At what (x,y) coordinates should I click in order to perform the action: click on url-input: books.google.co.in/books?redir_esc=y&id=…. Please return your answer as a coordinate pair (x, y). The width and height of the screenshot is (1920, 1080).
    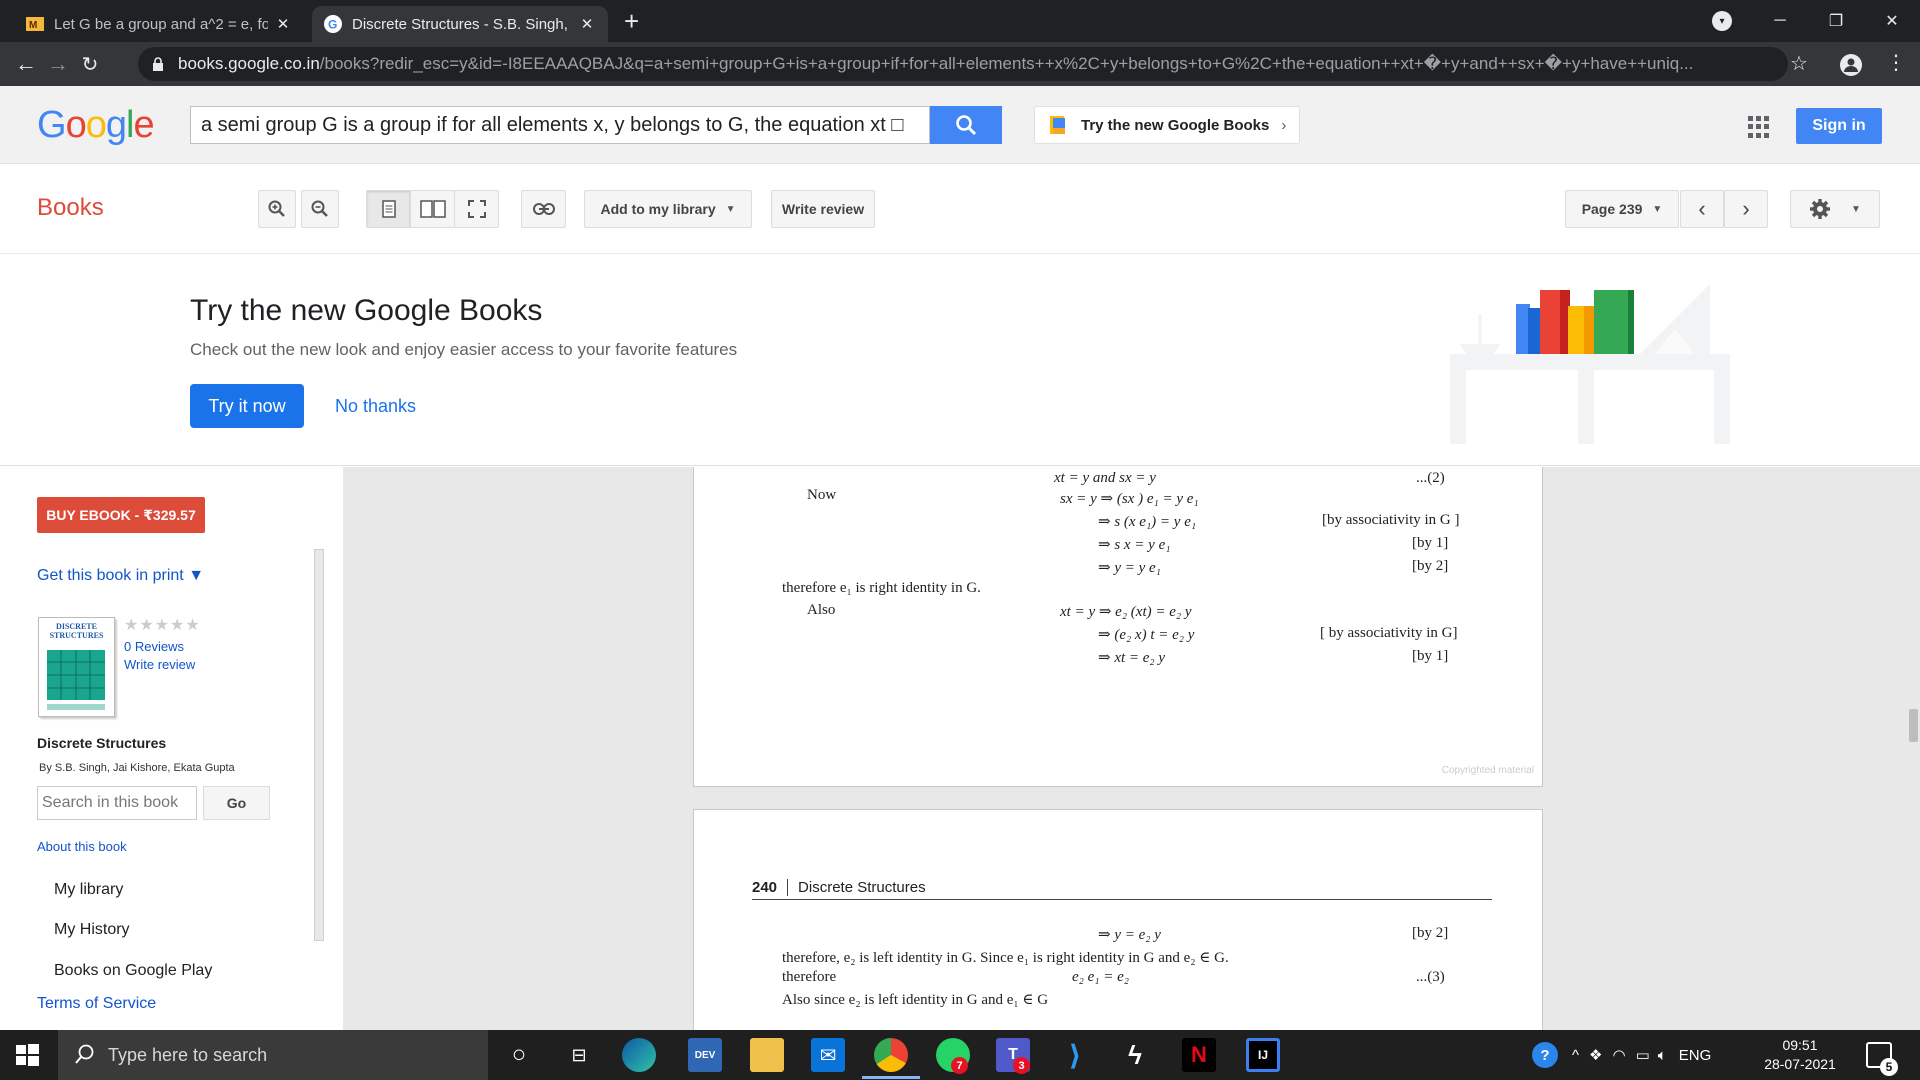
    Looking at the image, I should click on (963, 64).